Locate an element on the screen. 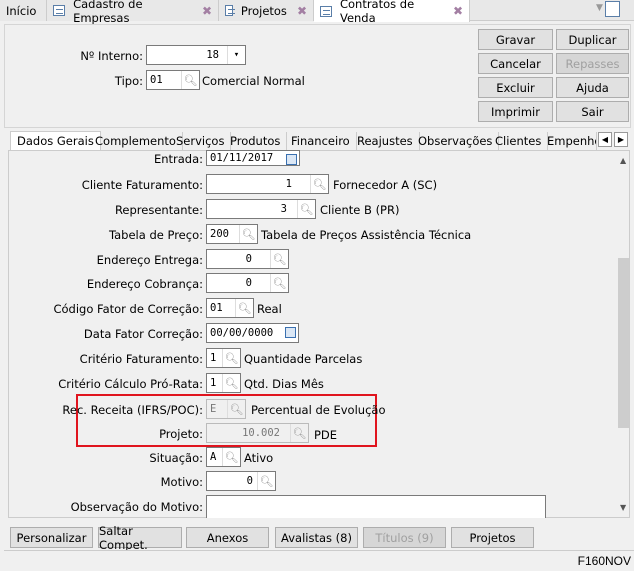 Image resolution: width=634 pixels, height=571 pixels. rec-receita-label: Rec. Receita (IFRS/POC): is located at coordinates (132, 410).